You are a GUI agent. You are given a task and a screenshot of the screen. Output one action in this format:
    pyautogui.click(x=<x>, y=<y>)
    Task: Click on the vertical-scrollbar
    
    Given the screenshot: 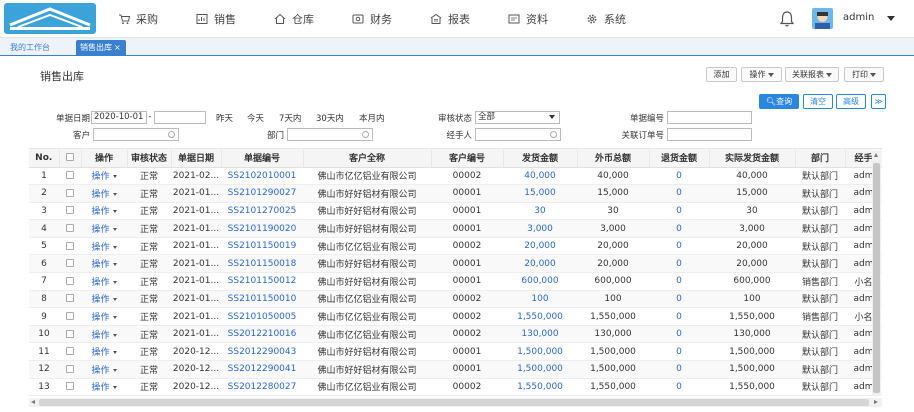 What is the action you would take?
    pyautogui.click(x=876, y=273)
    